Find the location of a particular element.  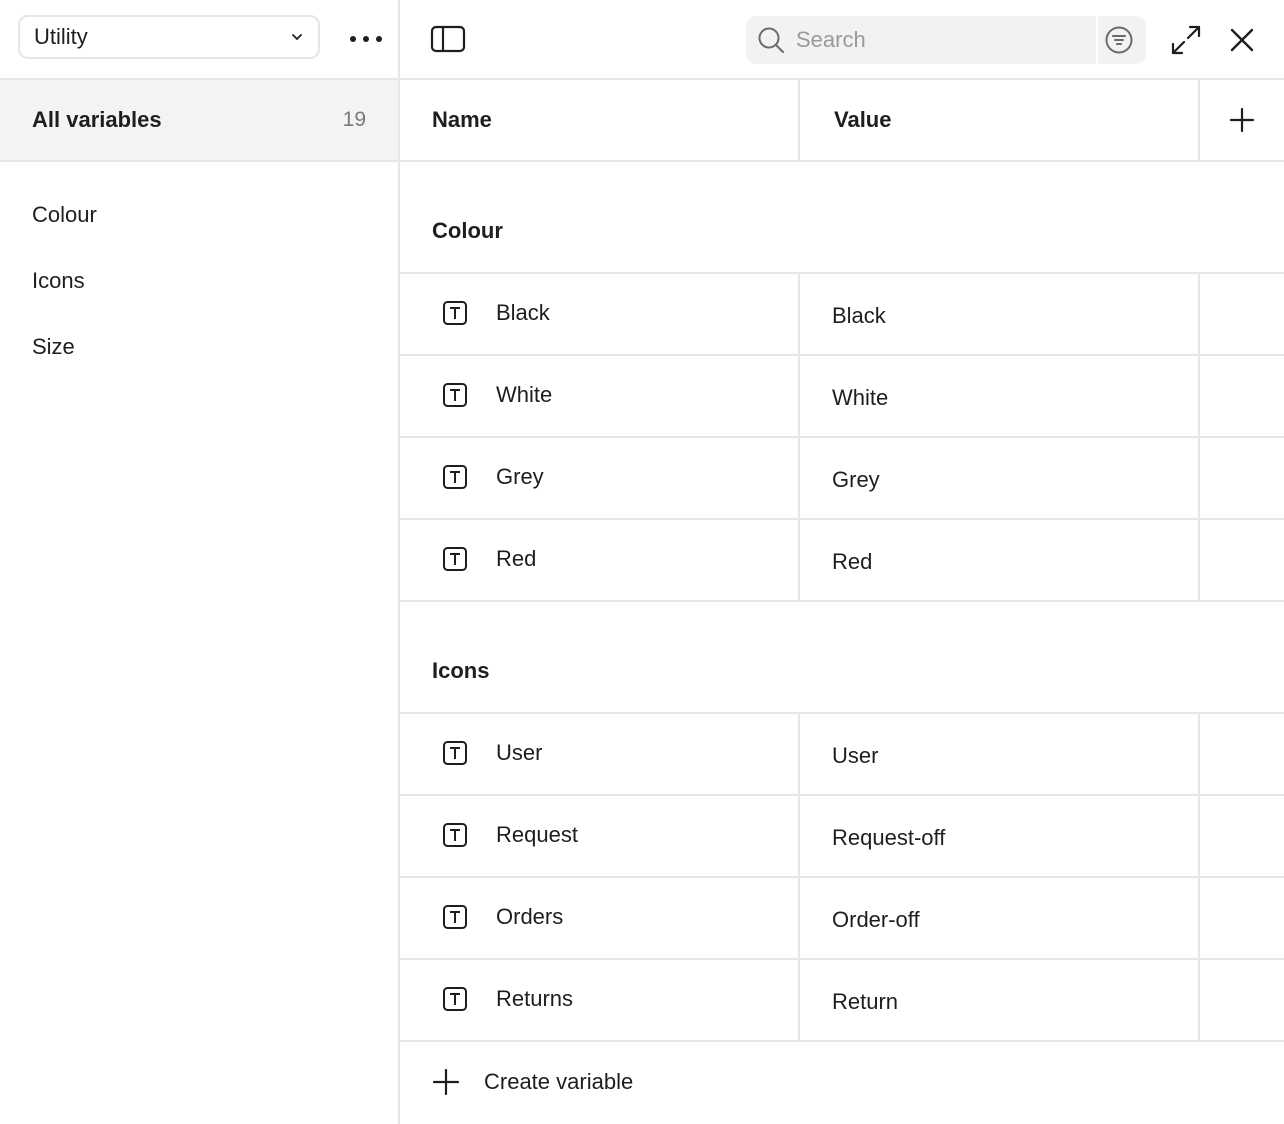

all-variables-label: All variables is located at coordinates (97, 119).